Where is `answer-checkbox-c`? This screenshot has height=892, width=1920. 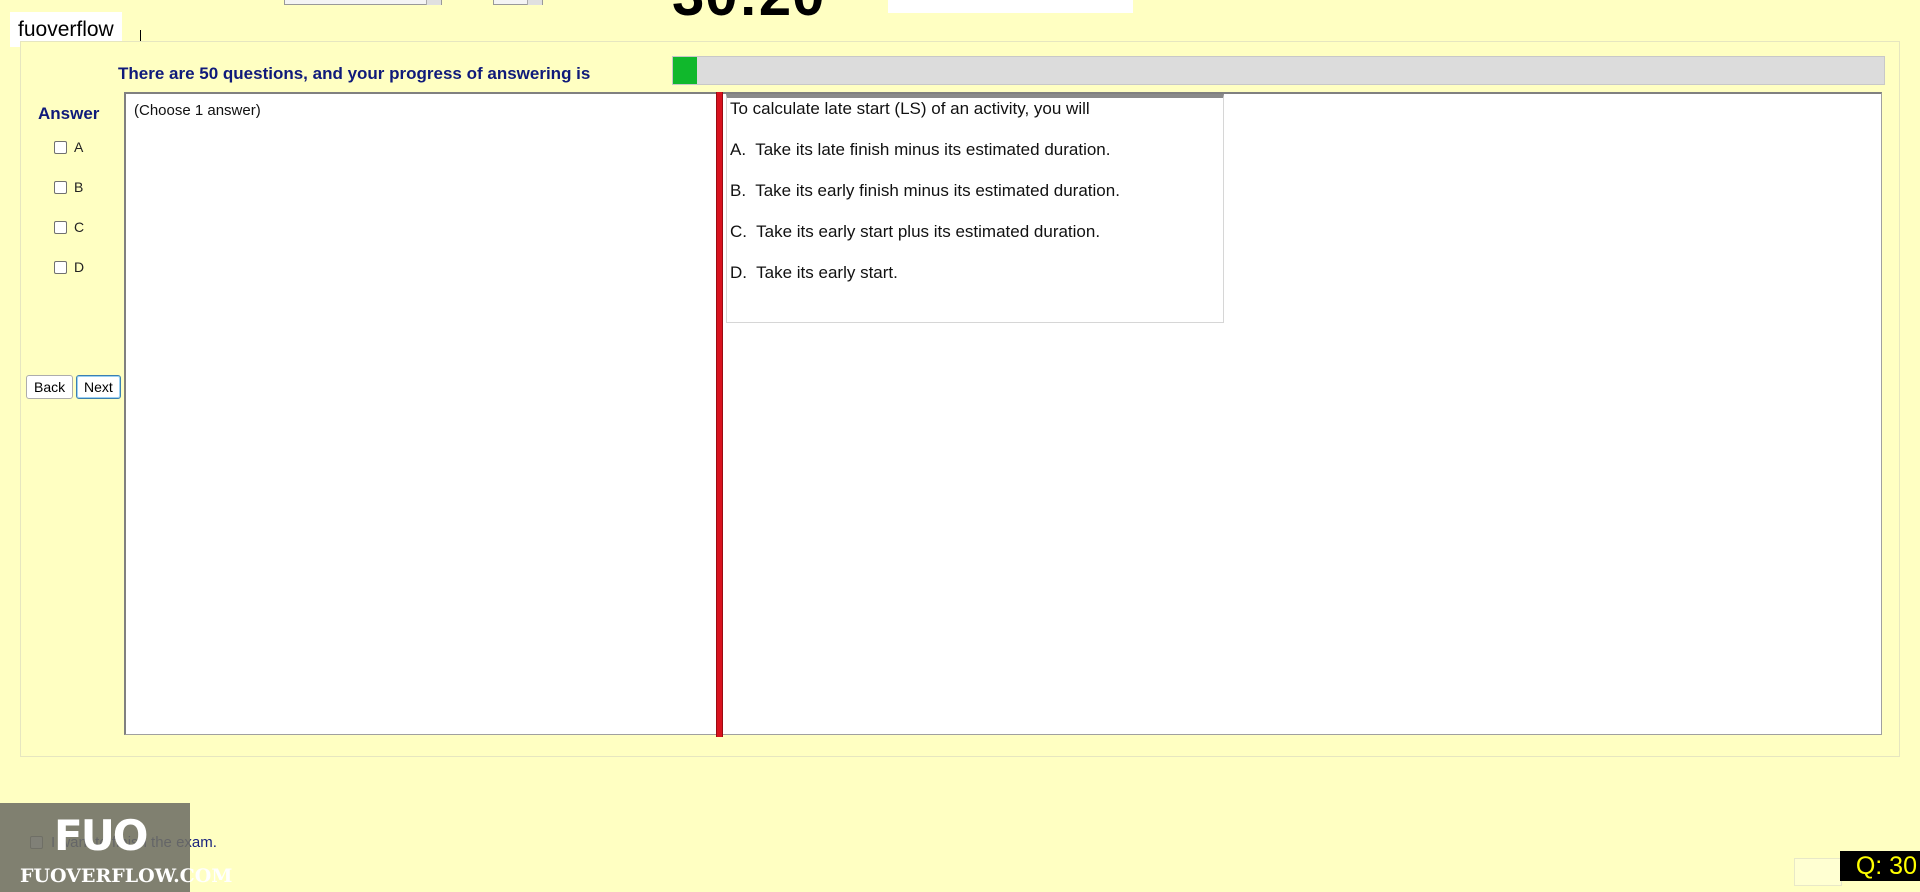 answer-checkbox-c is located at coordinates (60, 227).